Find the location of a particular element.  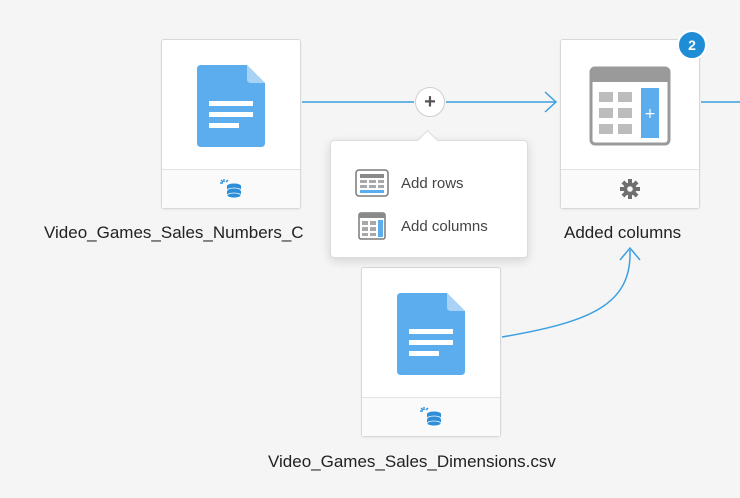

plus-icon: + is located at coordinates (430, 102).